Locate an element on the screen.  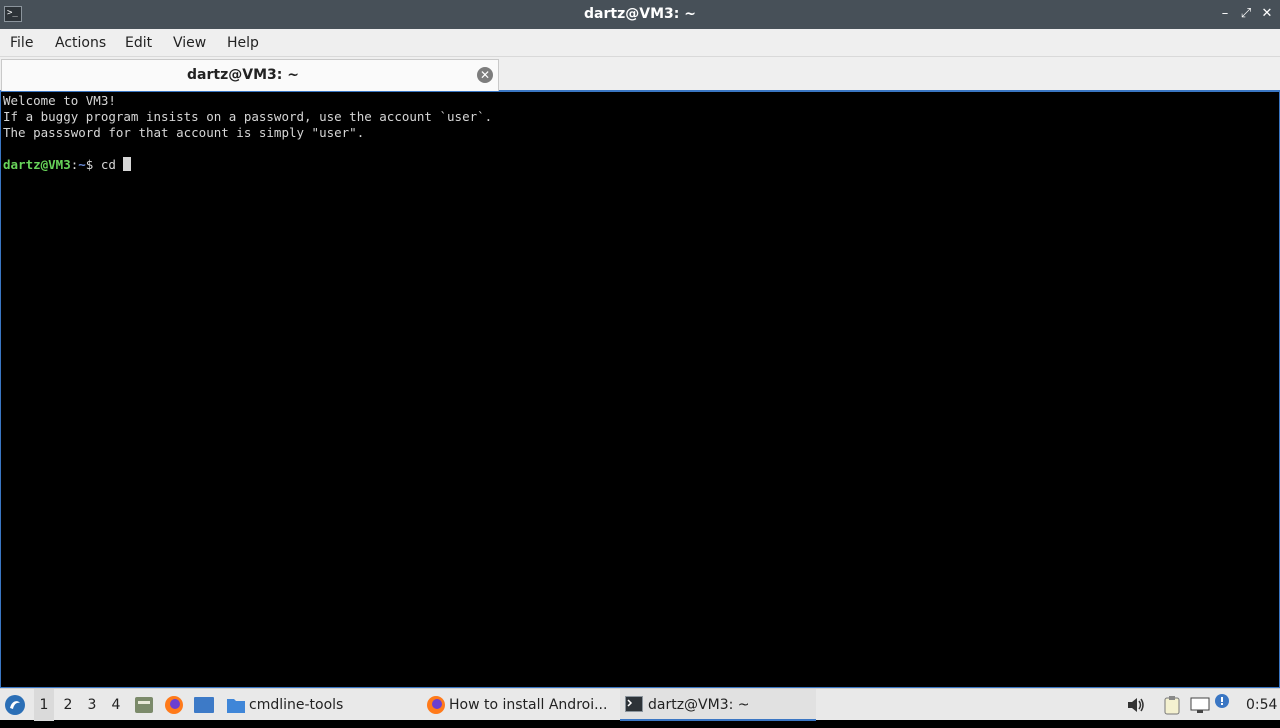
tab-label: dartz@VM3: ~ is located at coordinates (243, 75).